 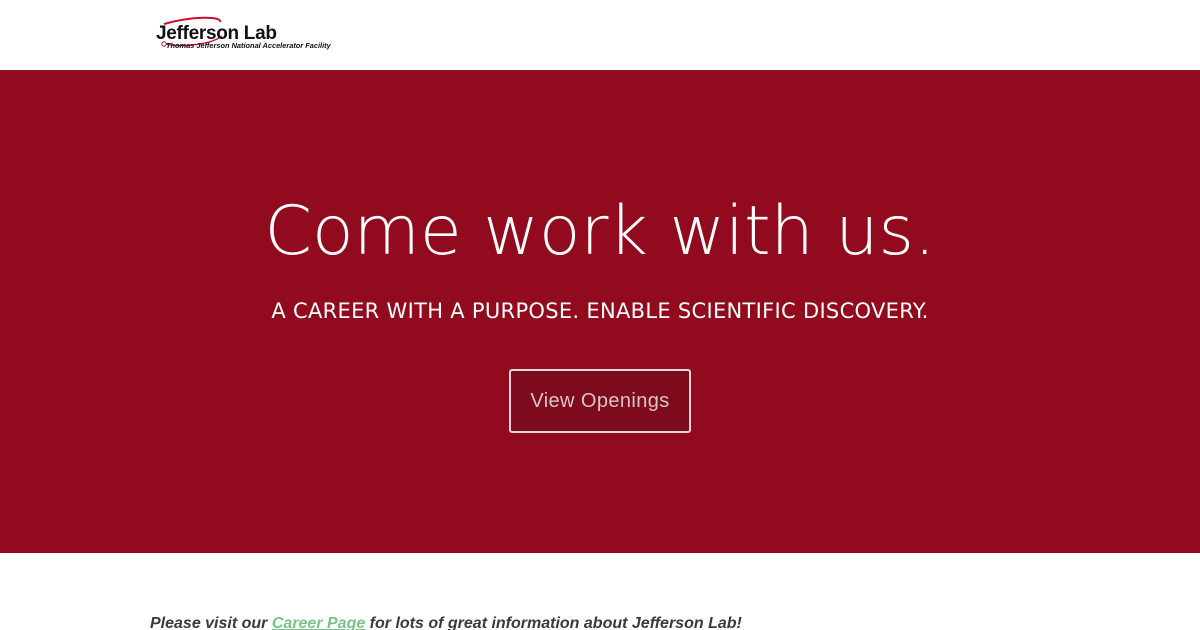 I want to click on career-page-link: Career Page, so click(x=318, y=622).